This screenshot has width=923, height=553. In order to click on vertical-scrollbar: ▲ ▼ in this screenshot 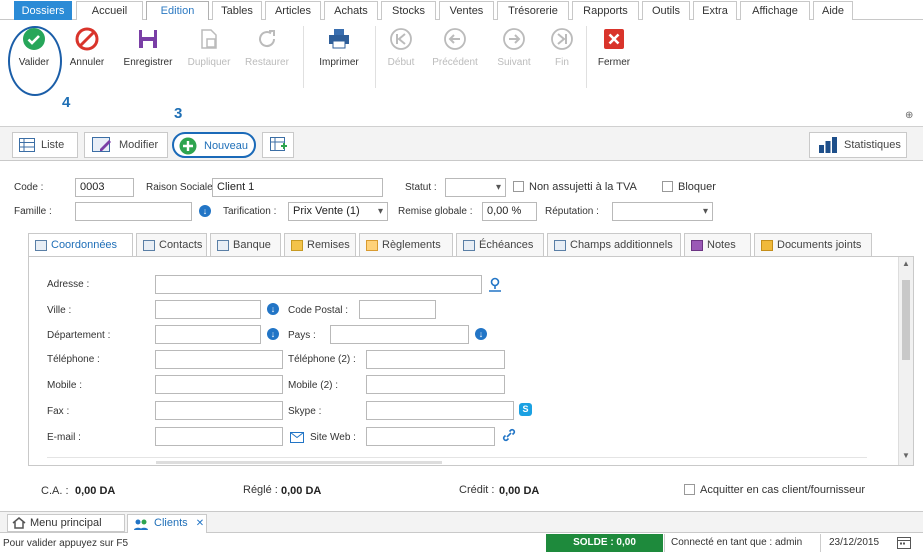, I will do `click(905, 361)`.